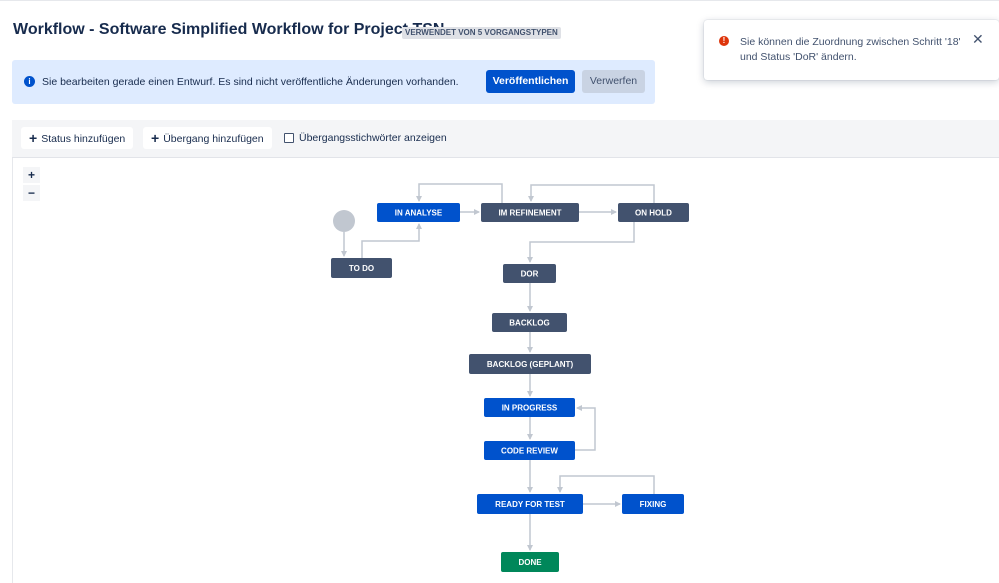 This screenshot has height=583, width=999. I want to click on status-label: BACKLOG (GEPLANT), so click(530, 364).